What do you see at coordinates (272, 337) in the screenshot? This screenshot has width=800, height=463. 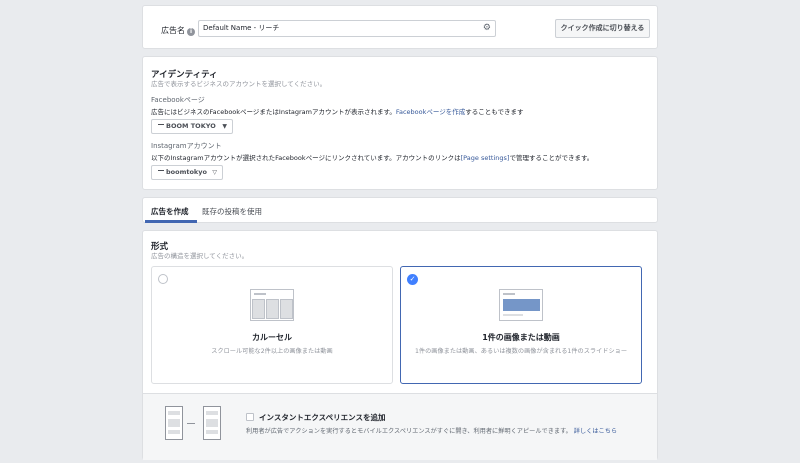 I see `carousel-title: カルーセル` at bounding box center [272, 337].